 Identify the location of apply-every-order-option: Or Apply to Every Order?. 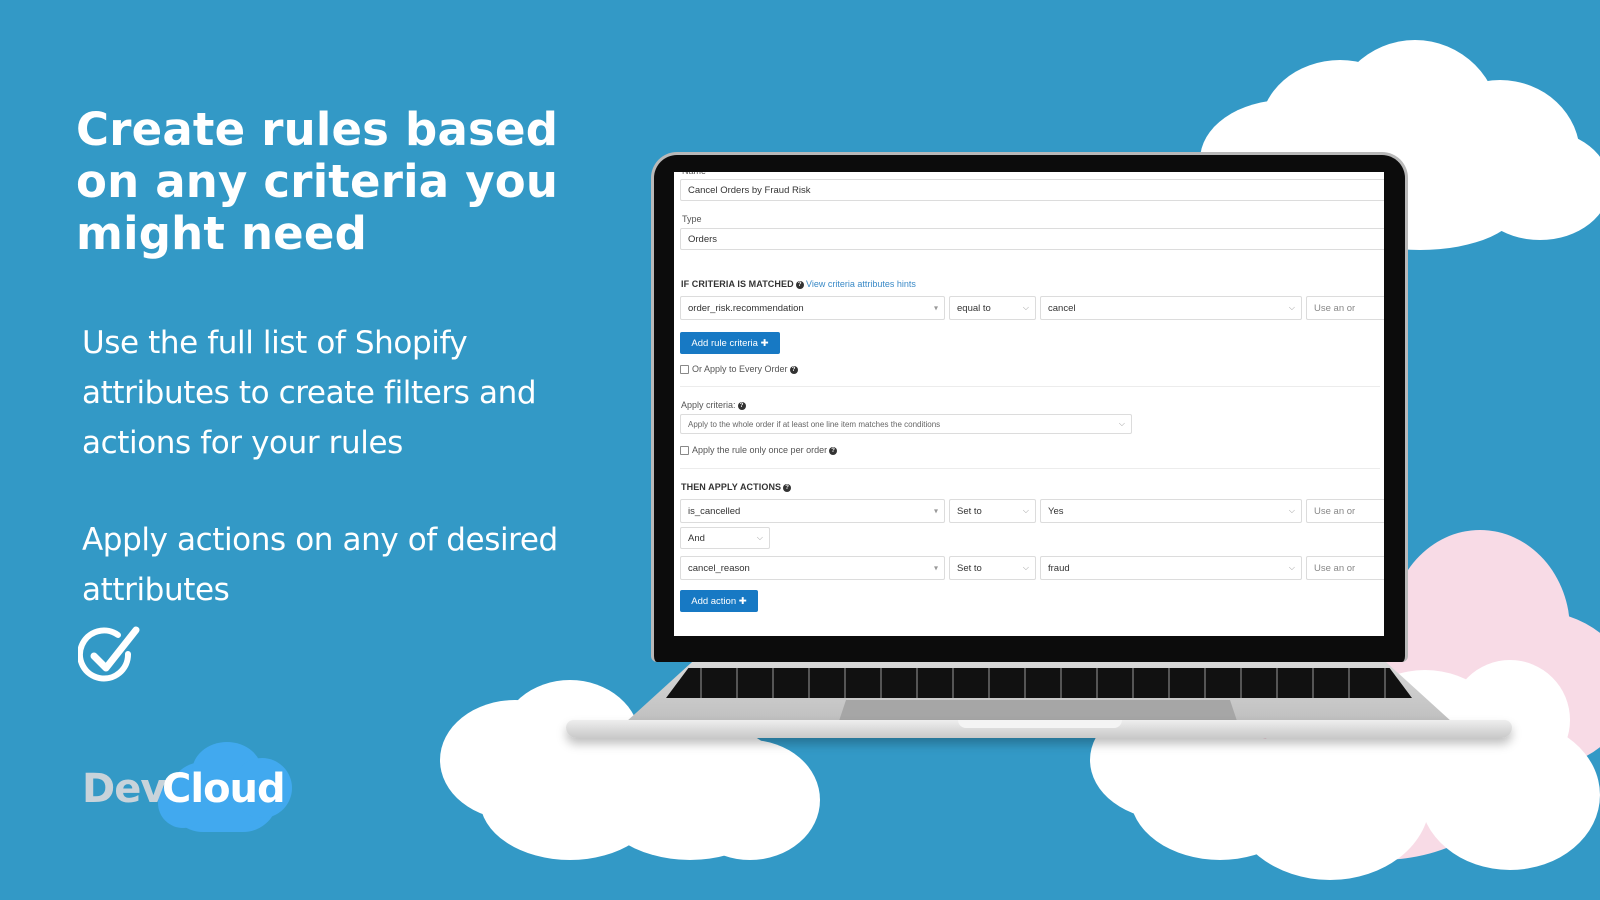
(739, 369).